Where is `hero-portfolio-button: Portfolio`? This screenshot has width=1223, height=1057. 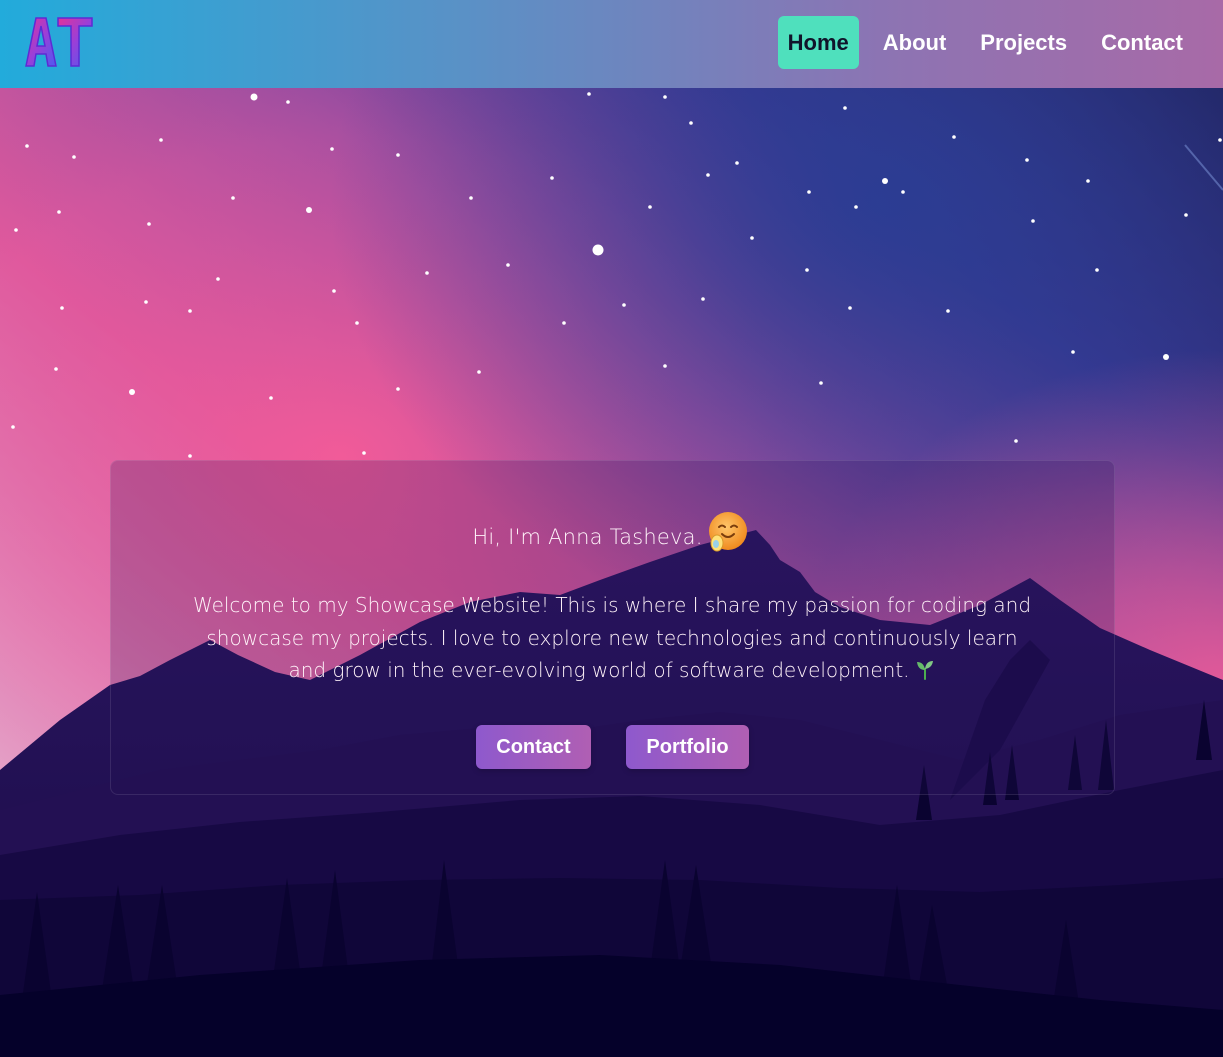
hero-portfolio-button: Portfolio is located at coordinates (687, 747).